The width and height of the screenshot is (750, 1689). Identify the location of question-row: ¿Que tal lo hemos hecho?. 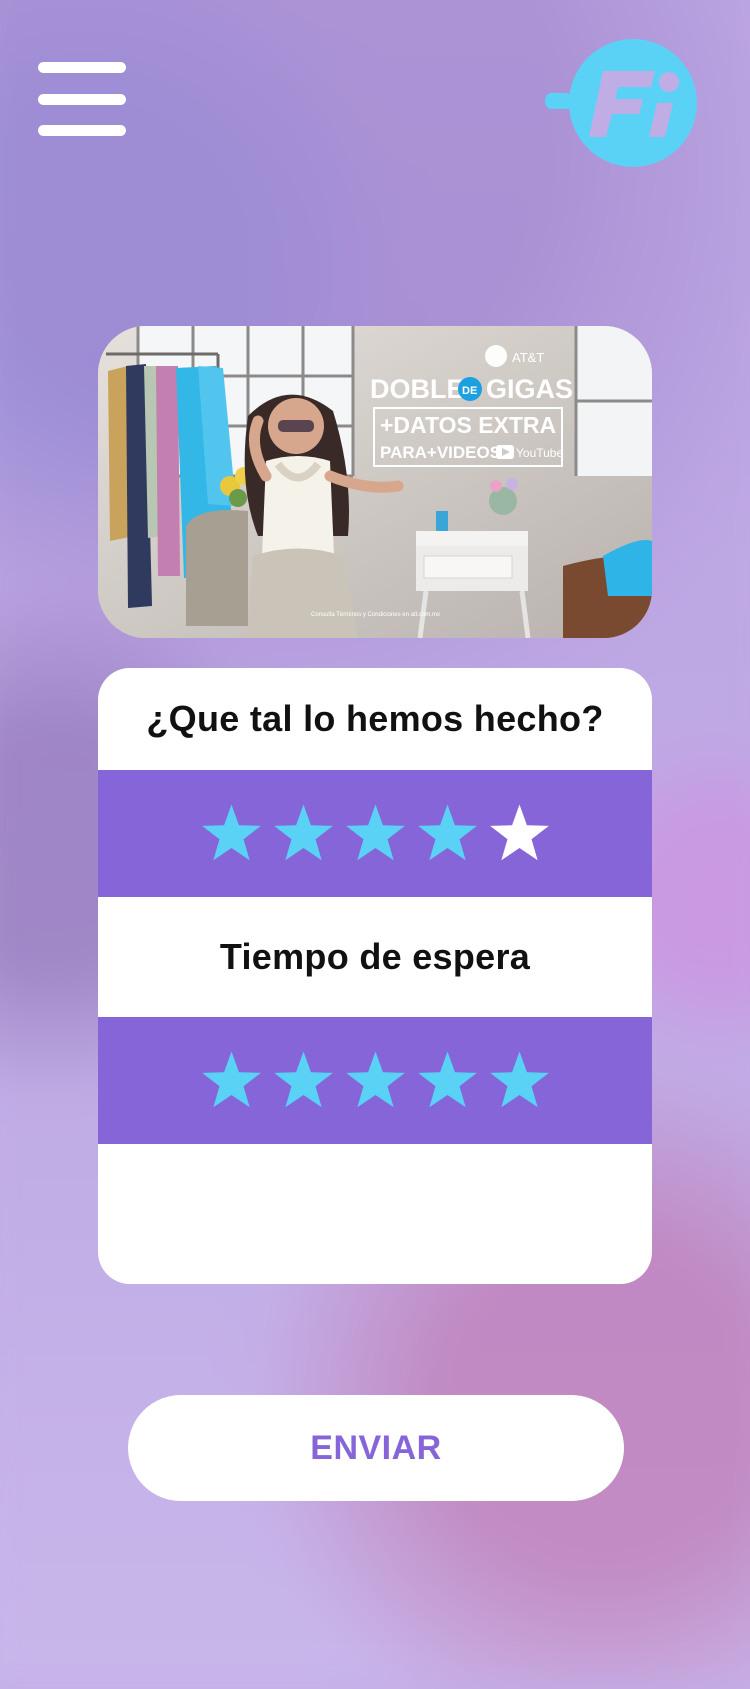
(375, 719).